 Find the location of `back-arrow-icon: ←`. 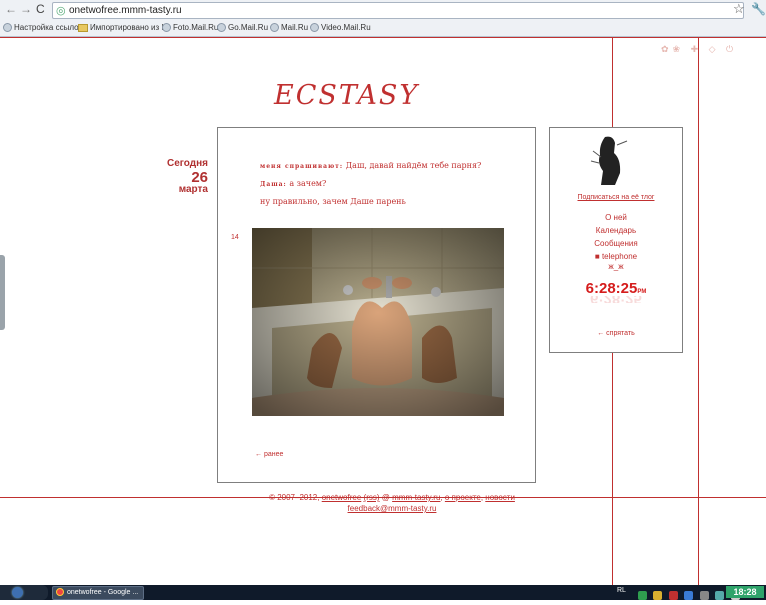

back-arrow-icon: ← is located at coordinates (11, 9).